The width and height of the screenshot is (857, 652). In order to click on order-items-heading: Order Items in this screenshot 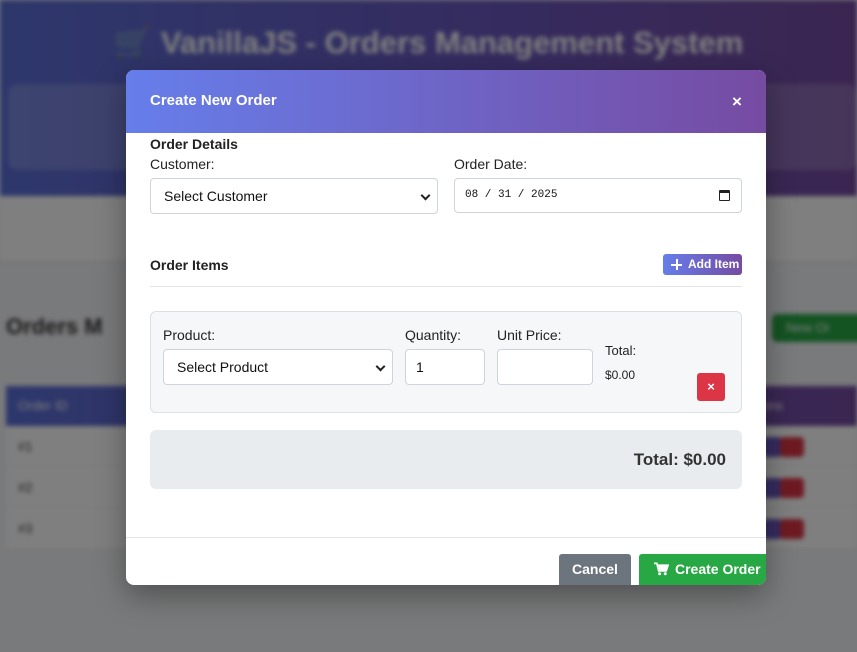, I will do `click(189, 265)`.